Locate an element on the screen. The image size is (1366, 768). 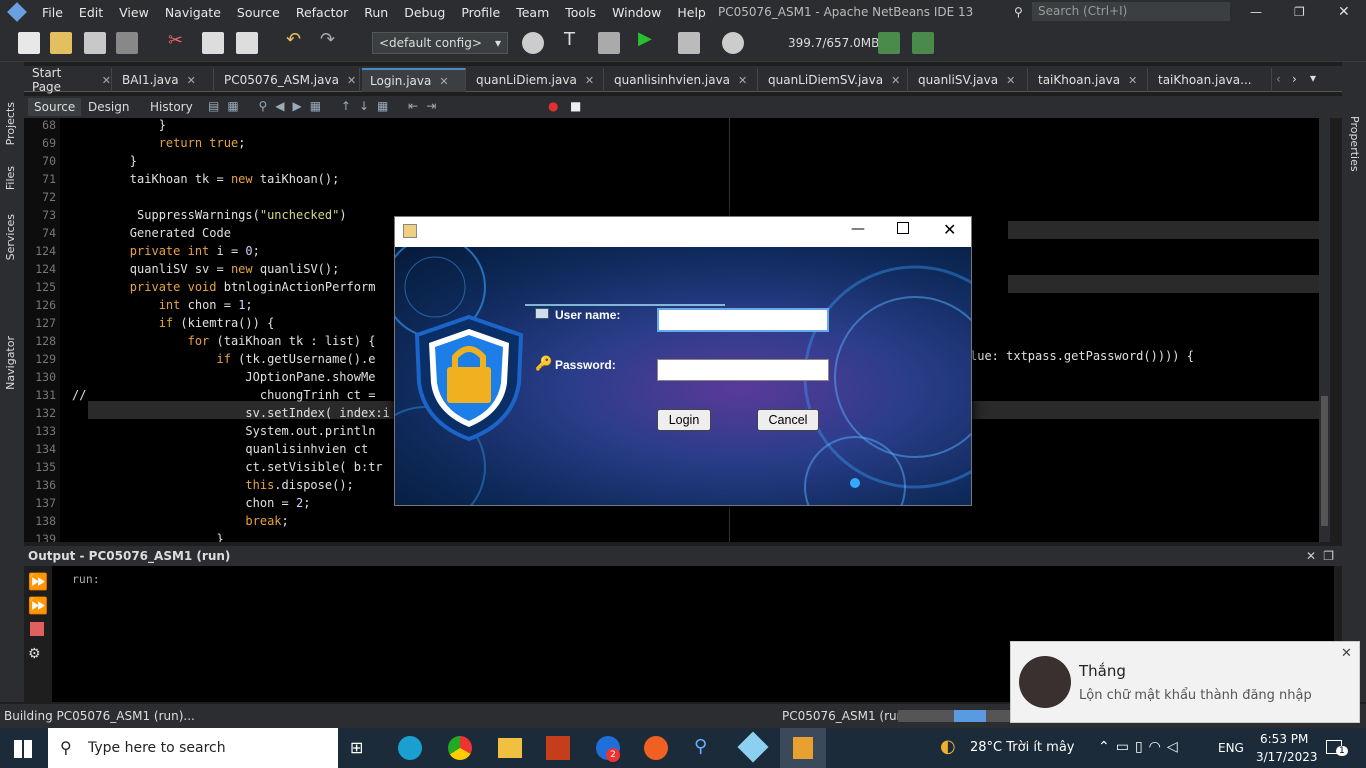
tab-quanlisinhvien: quanlisinhvien.java ✕ is located at coordinates (682, 80).